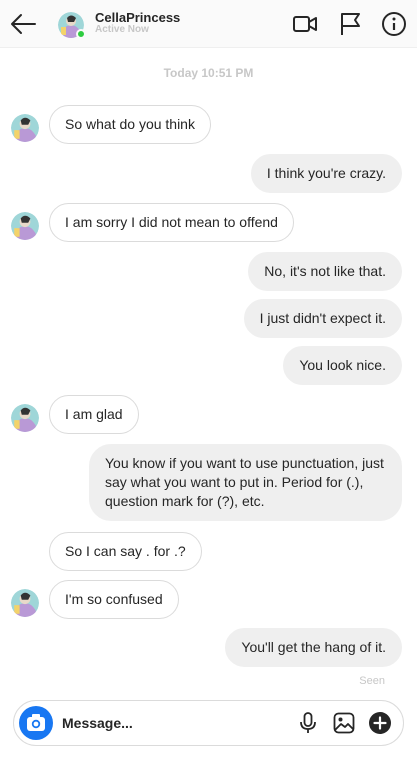 This screenshot has width=417, height=760. I want to click on message-composer, so click(208, 723).